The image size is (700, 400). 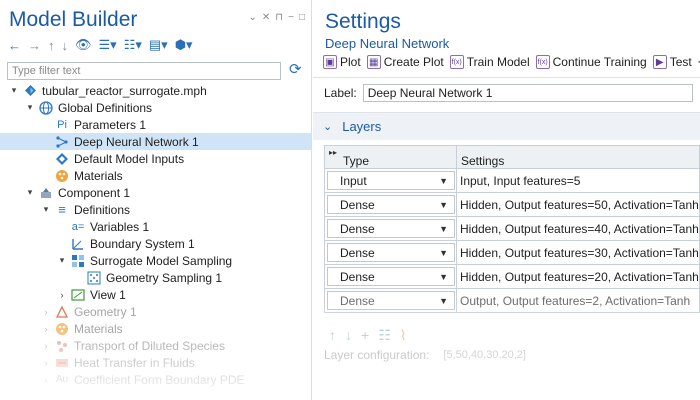 What do you see at coordinates (357, 228) in the screenshot?
I see `layer-type-value: Dense` at bounding box center [357, 228].